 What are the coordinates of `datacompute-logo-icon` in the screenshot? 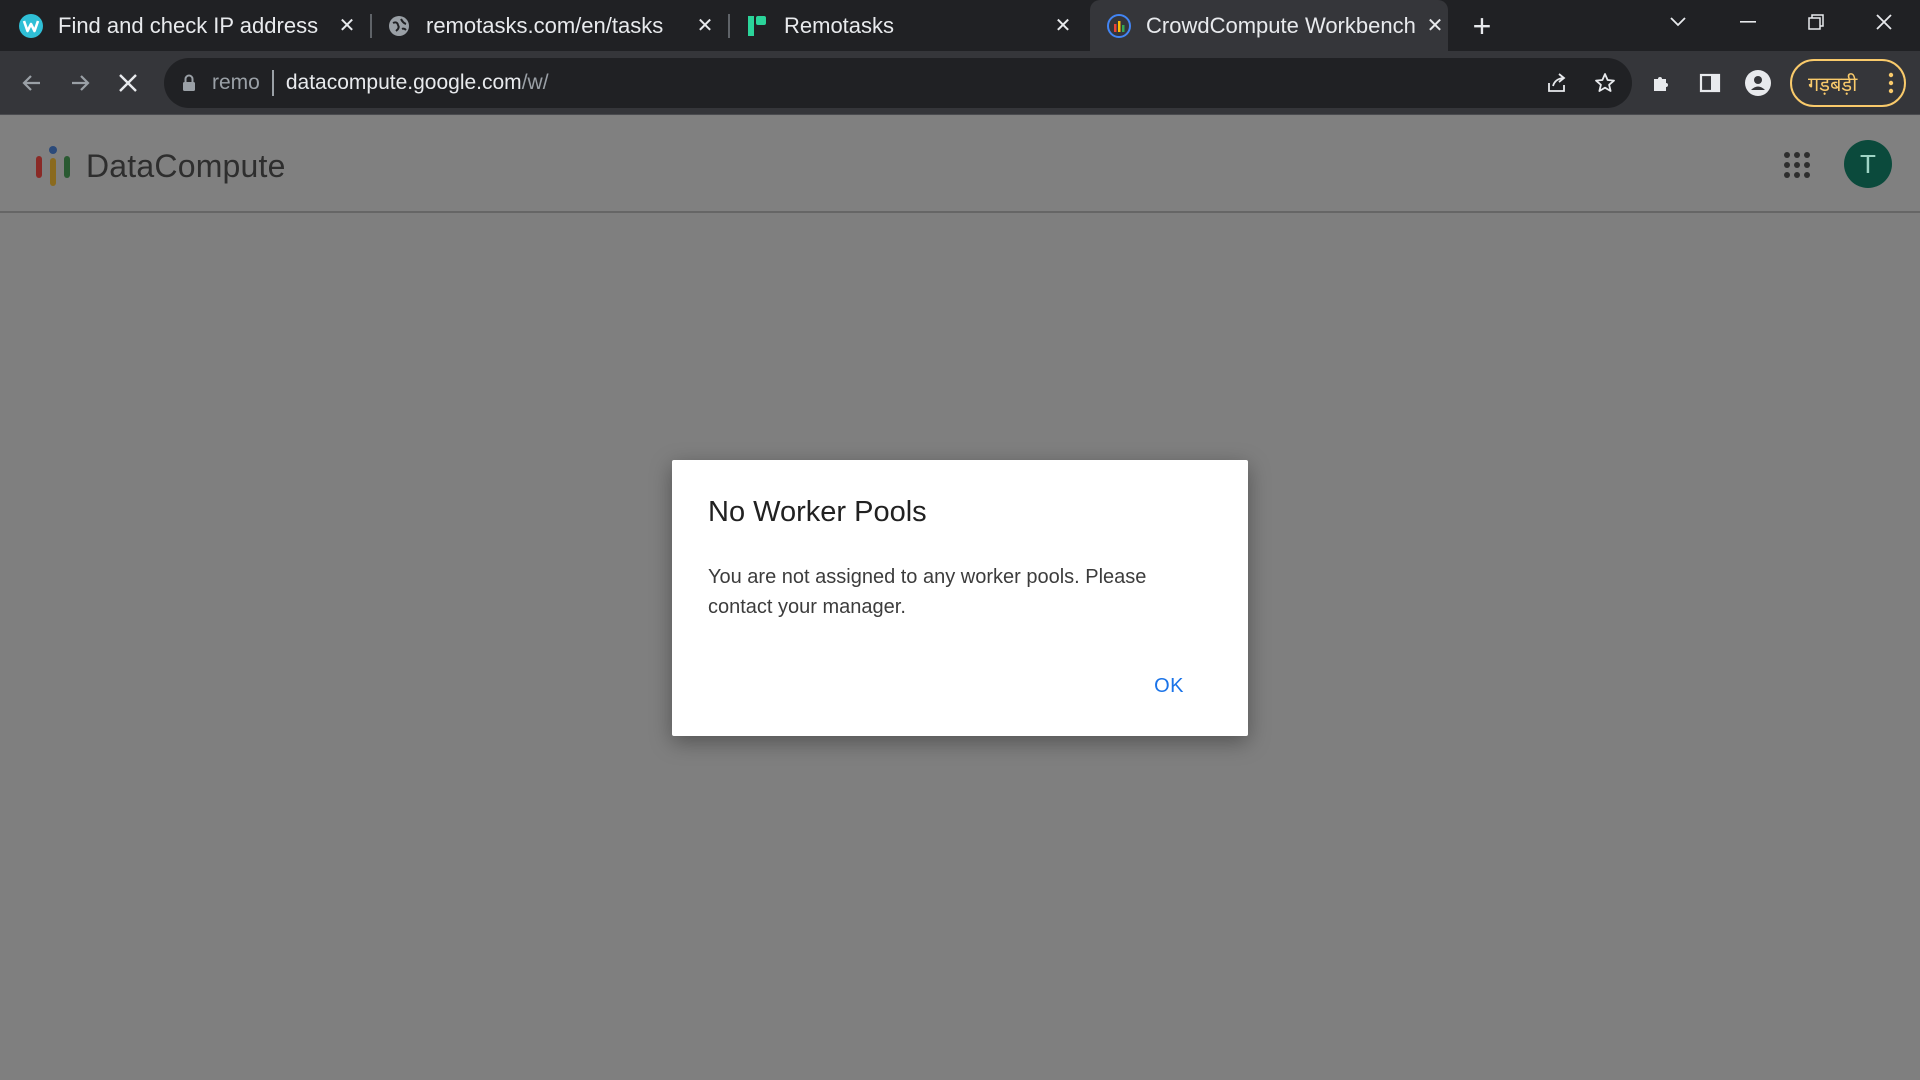 It's located at (53, 166).